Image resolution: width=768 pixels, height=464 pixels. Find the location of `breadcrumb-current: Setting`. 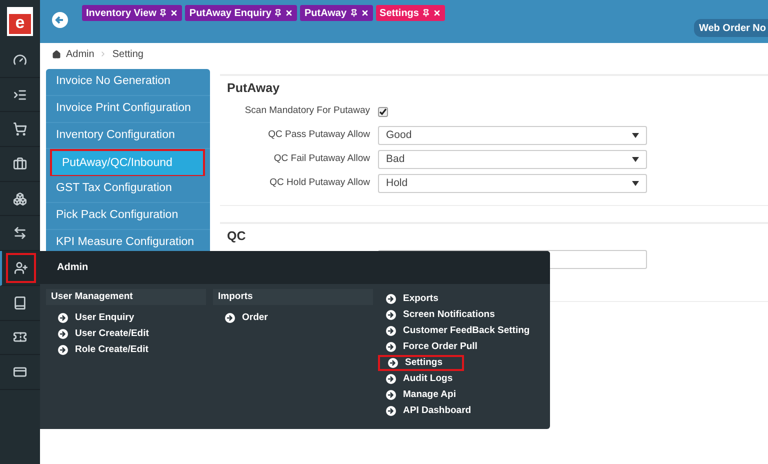

breadcrumb-current: Setting is located at coordinates (128, 55).